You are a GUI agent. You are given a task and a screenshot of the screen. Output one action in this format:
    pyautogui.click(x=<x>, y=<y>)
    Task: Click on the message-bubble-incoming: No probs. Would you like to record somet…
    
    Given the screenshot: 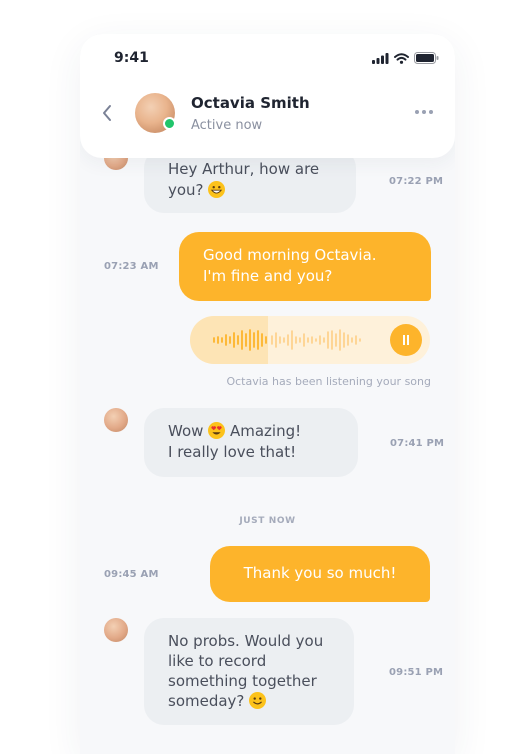 What is the action you would take?
    pyautogui.click(x=249, y=671)
    